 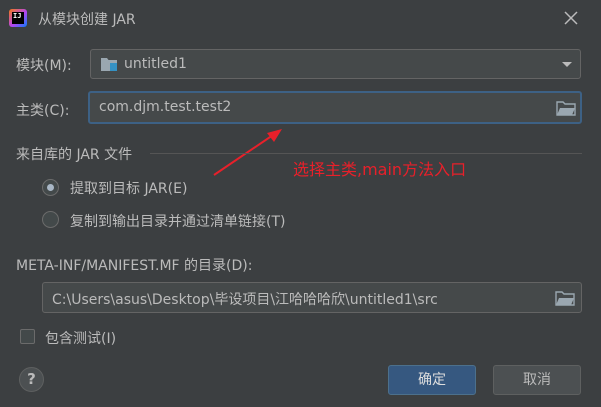 What do you see at coordinates (50, 187) in the screenshot?
I see `extract-radio` at bounding box center [50, 187].